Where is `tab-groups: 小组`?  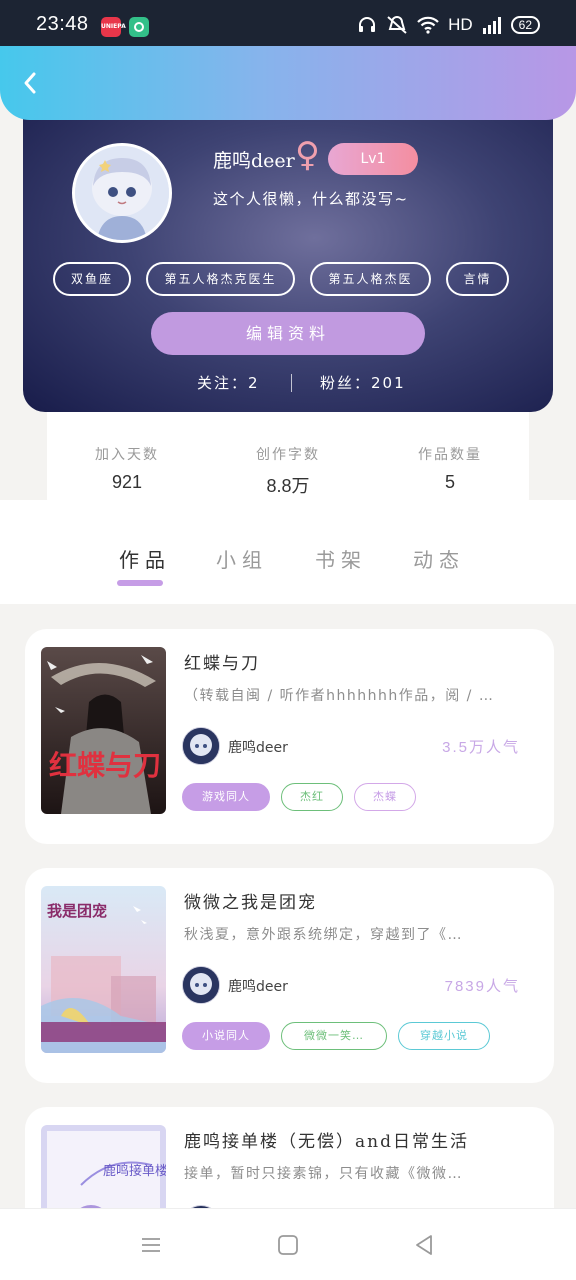
tab-groups: 小组 is located at coordinates (242, 558).